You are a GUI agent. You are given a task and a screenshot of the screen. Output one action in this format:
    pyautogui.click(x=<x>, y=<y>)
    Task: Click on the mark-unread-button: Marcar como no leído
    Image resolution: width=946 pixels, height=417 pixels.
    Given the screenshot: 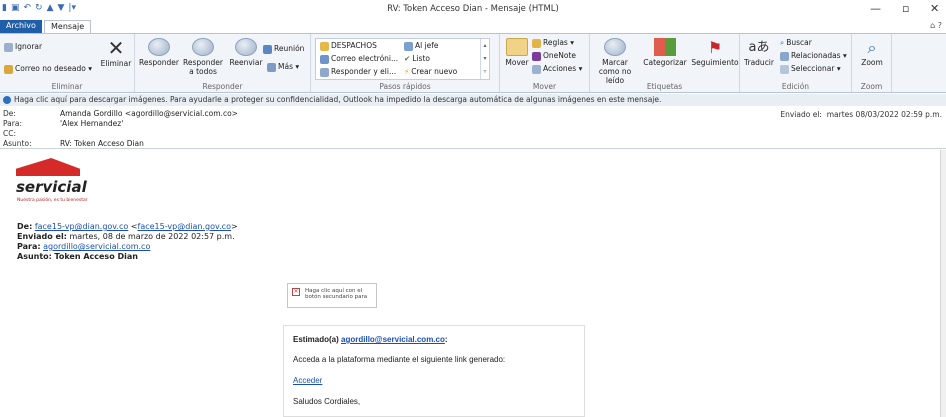 What is the action you would take?
    pyautogui.click(x=615, y=61)
    